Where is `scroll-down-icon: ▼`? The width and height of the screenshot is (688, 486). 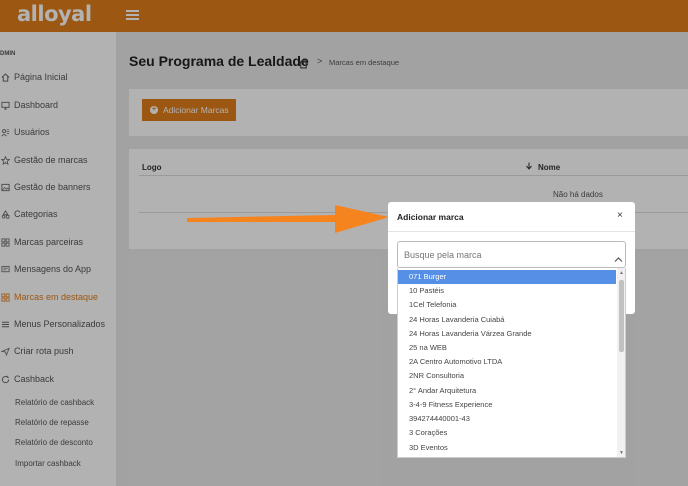 scroll-down-icon: ▼ is located at coordinates (621, 453).